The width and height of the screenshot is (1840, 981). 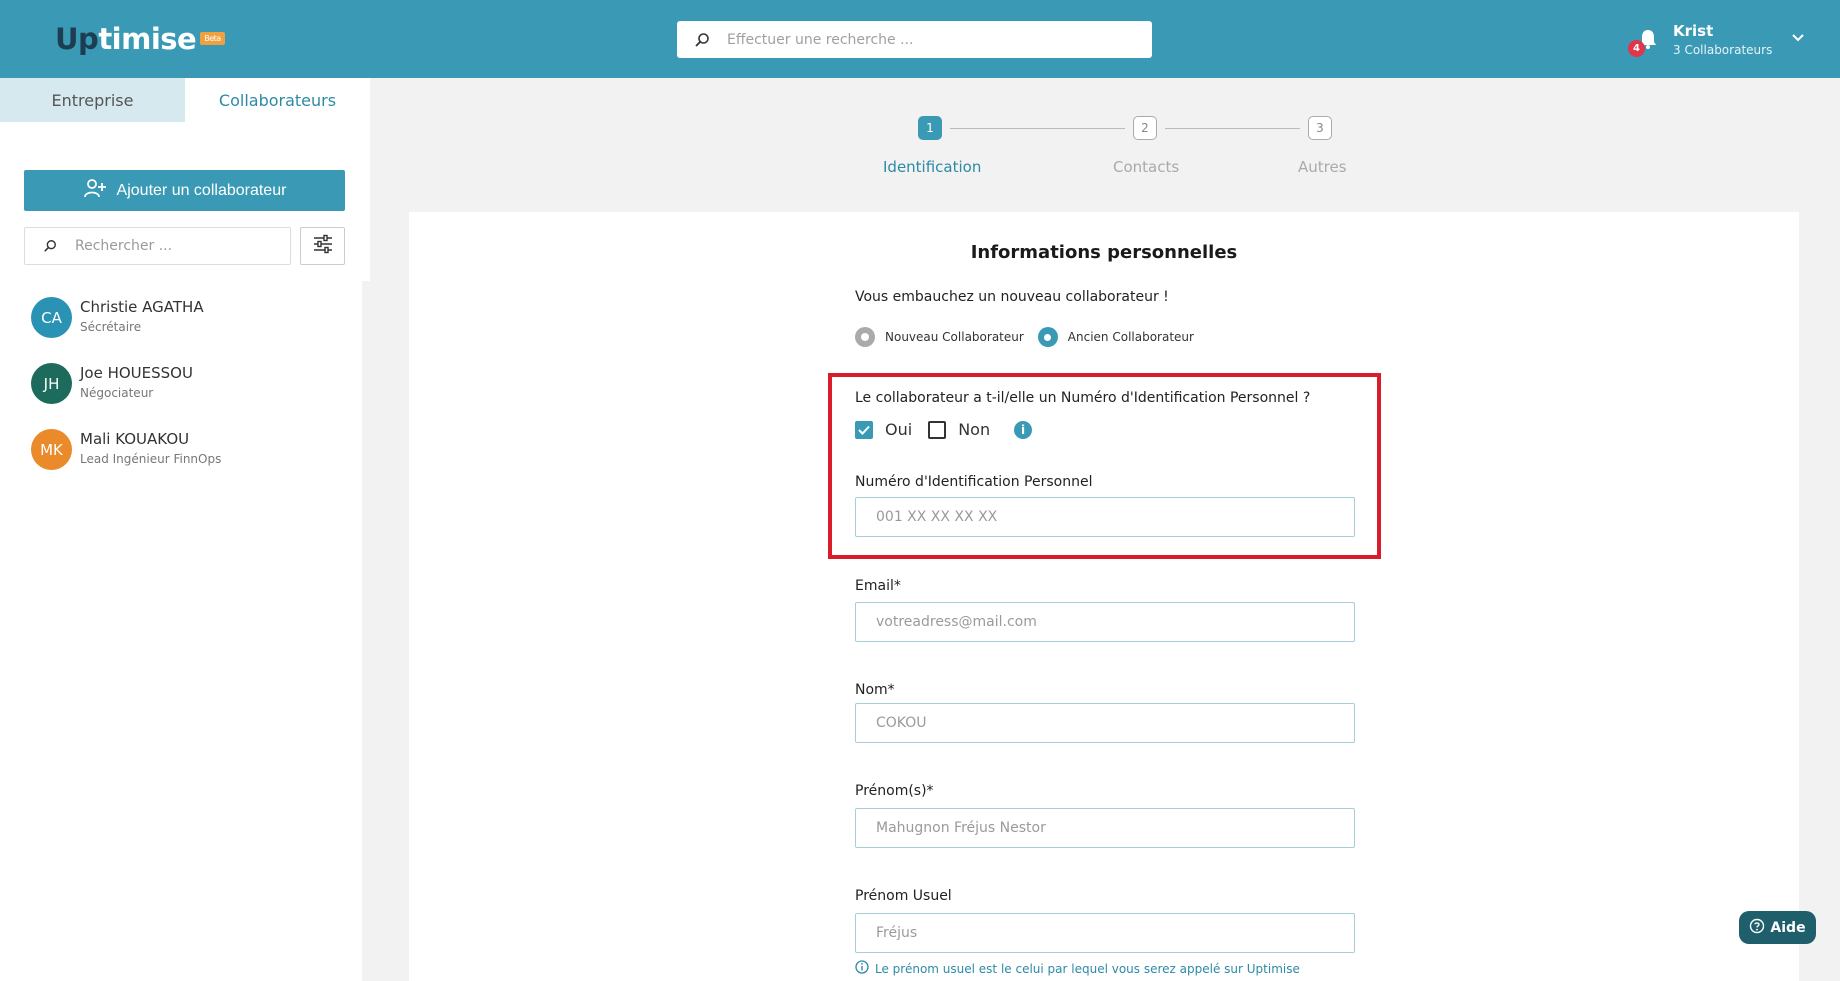 What do you see at coordinates (136, 373) in the screenshot?
I see `collaborator-name: Joe HOUESSOU` at bounding box center [136, 373].